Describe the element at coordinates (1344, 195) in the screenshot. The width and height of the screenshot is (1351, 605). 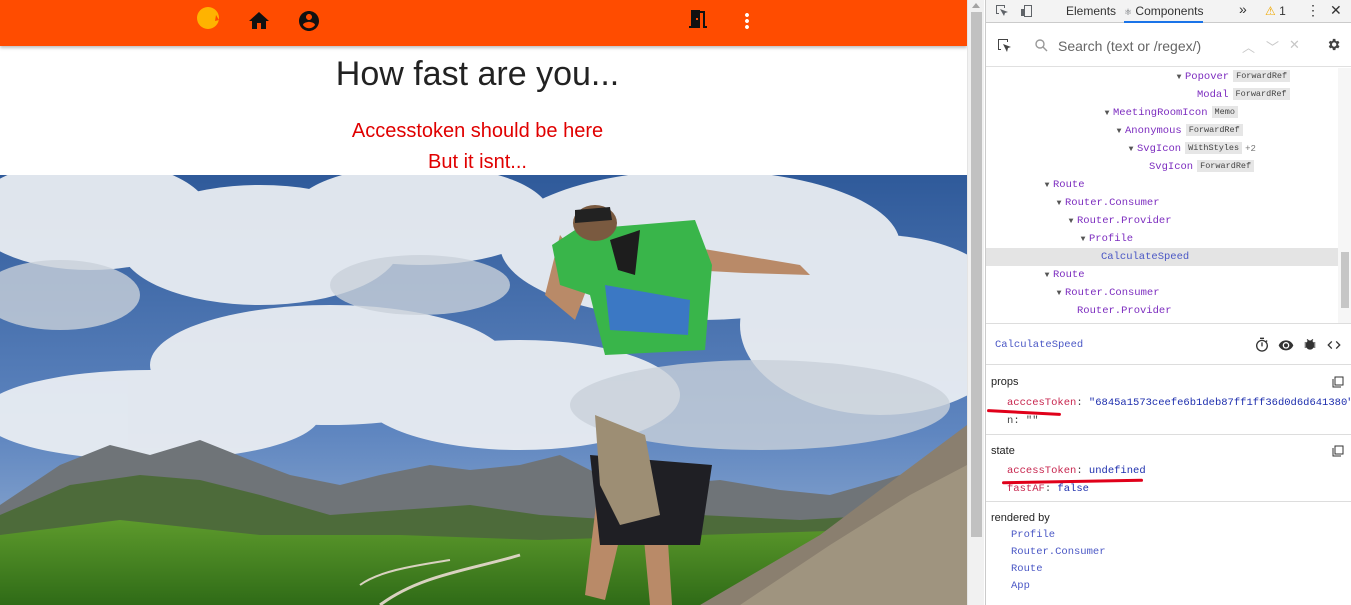
I see `component-tree-scrollbar` at that location.